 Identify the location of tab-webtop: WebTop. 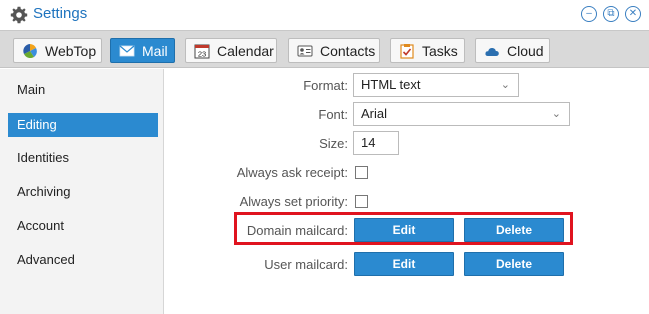
(57, 50).